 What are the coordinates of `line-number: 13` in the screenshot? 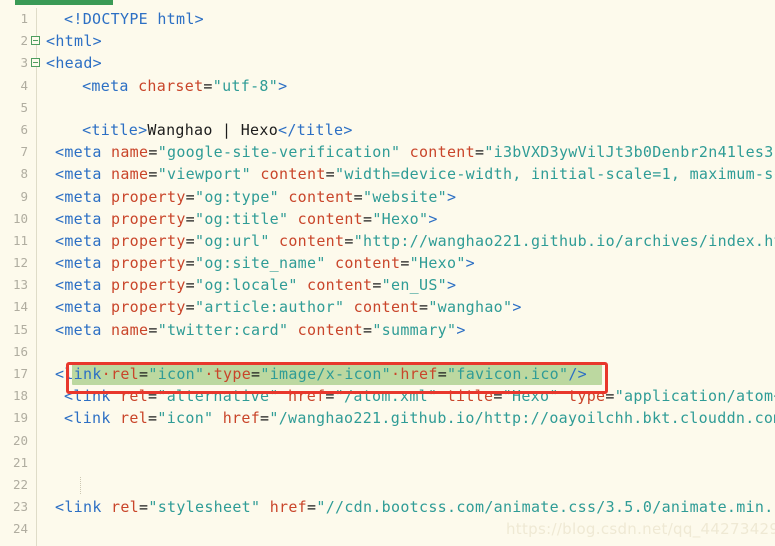 It's located at (20, 285).